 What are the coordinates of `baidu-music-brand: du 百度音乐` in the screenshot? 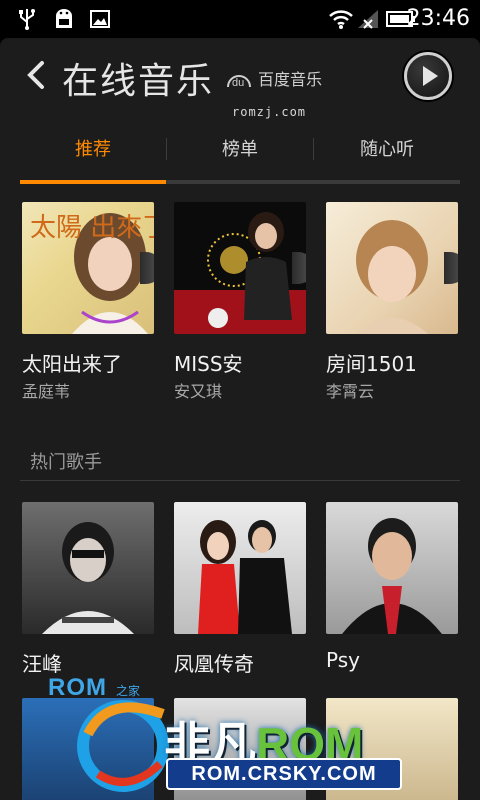 It's located at (273, 78).